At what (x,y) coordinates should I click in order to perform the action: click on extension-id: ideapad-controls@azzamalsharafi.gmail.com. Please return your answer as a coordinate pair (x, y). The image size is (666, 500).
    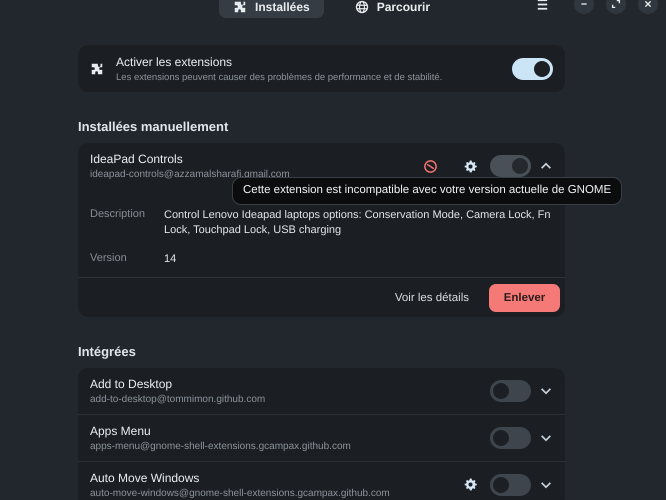
    Looking at the image, I should click on (190, 174).